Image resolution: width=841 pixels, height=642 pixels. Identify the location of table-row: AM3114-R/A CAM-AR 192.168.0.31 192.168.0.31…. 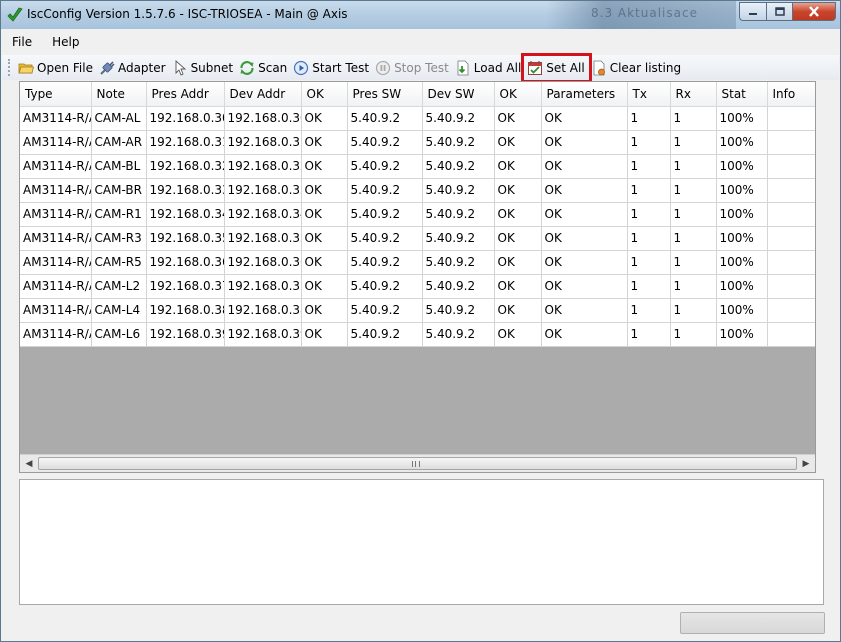
(417, 142).